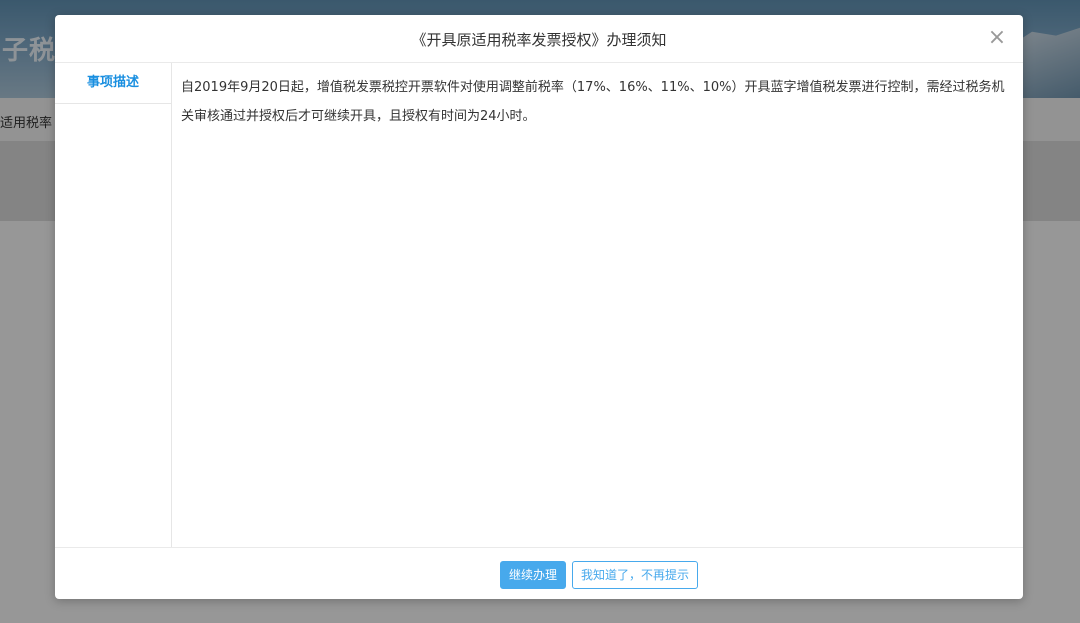  I want to click on tab-item-description: 事项描述, so click(113, 83).